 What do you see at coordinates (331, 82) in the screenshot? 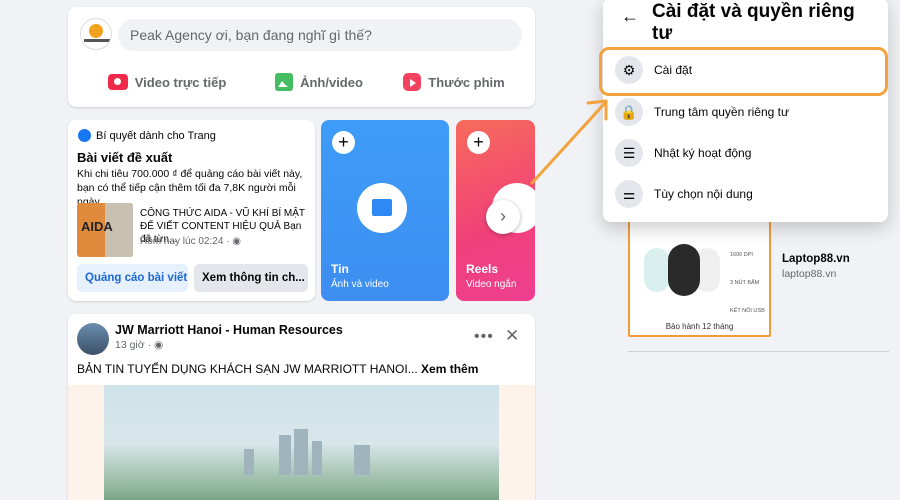
I see `photo-video-label: Ảnh/video` at bounding box center [331, 82].